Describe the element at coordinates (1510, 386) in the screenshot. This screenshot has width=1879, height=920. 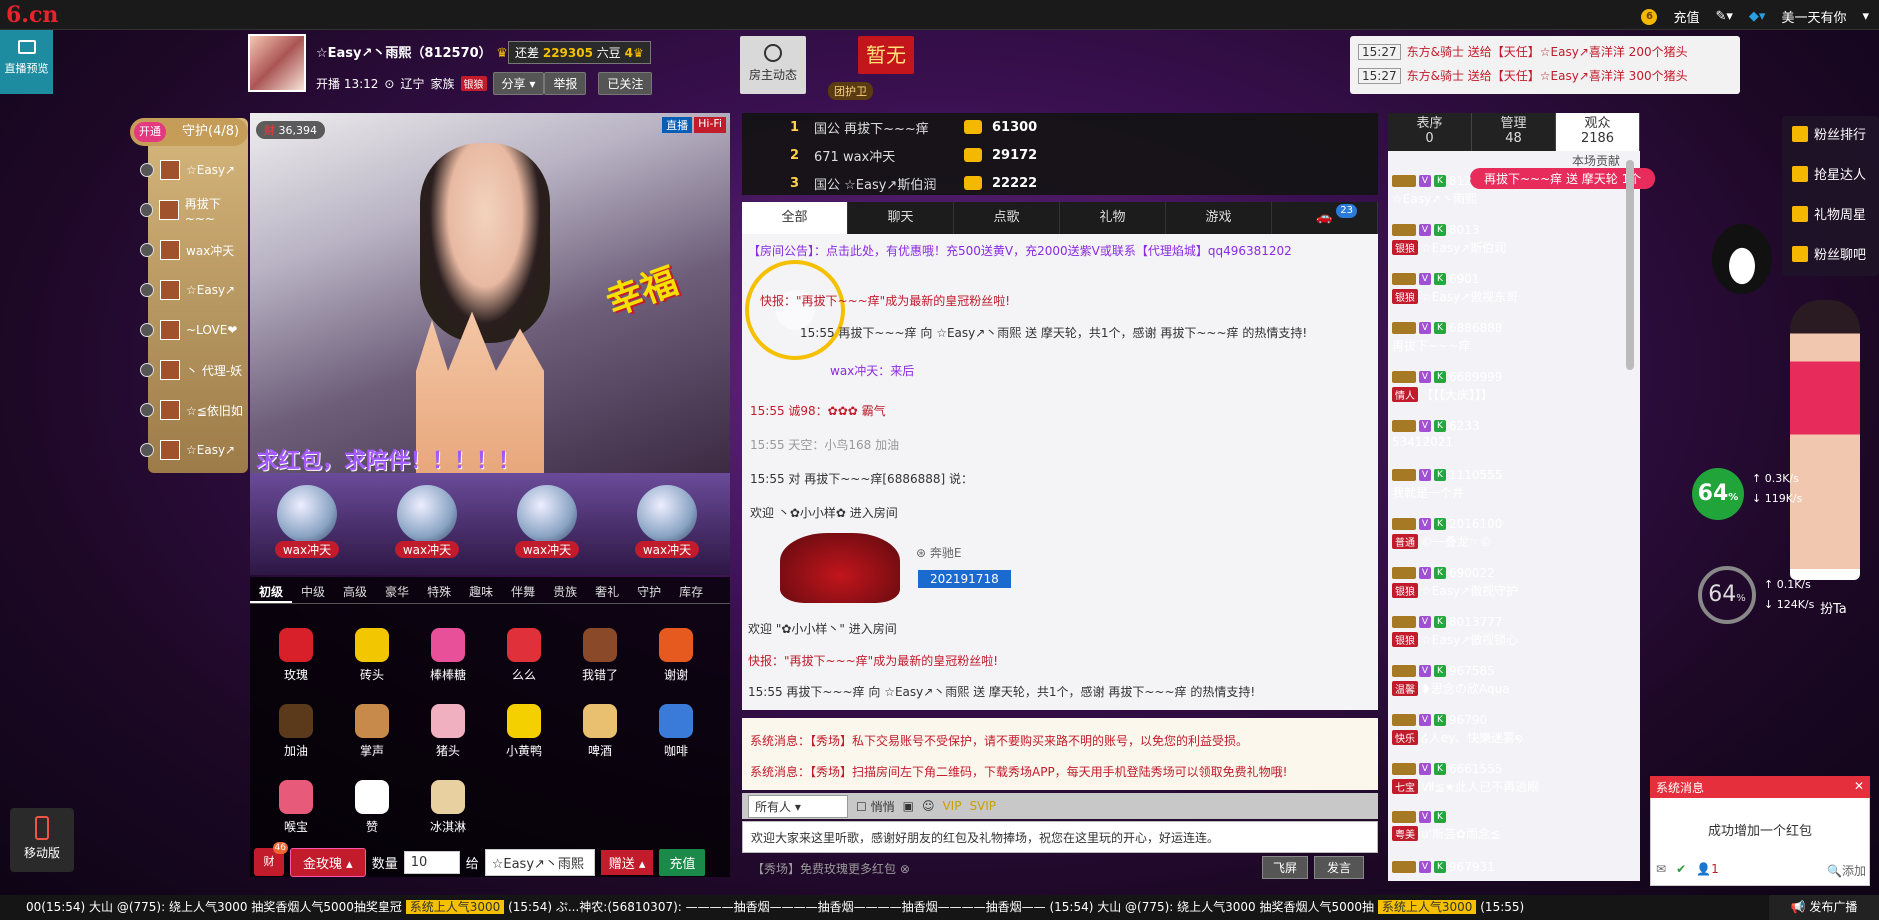
I see `audience-row: V K 6689999 情人 【【【大庆】】】` at that location.